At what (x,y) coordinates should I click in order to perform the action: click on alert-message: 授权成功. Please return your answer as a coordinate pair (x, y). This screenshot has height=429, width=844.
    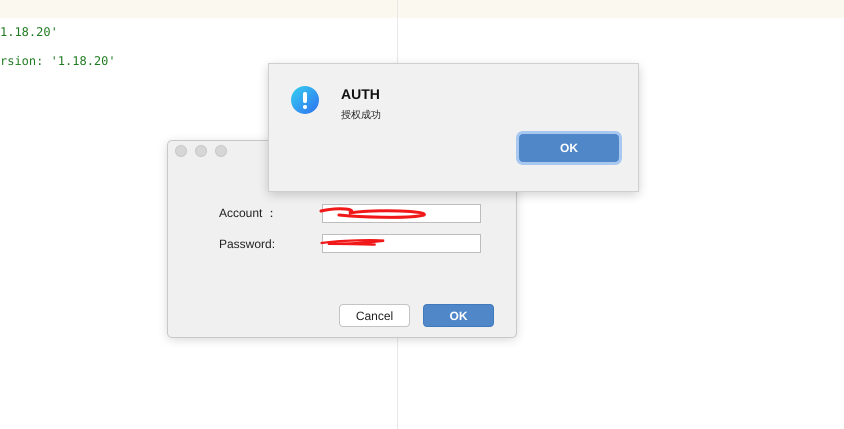
    Looking at the image, I should click on (361, 115).